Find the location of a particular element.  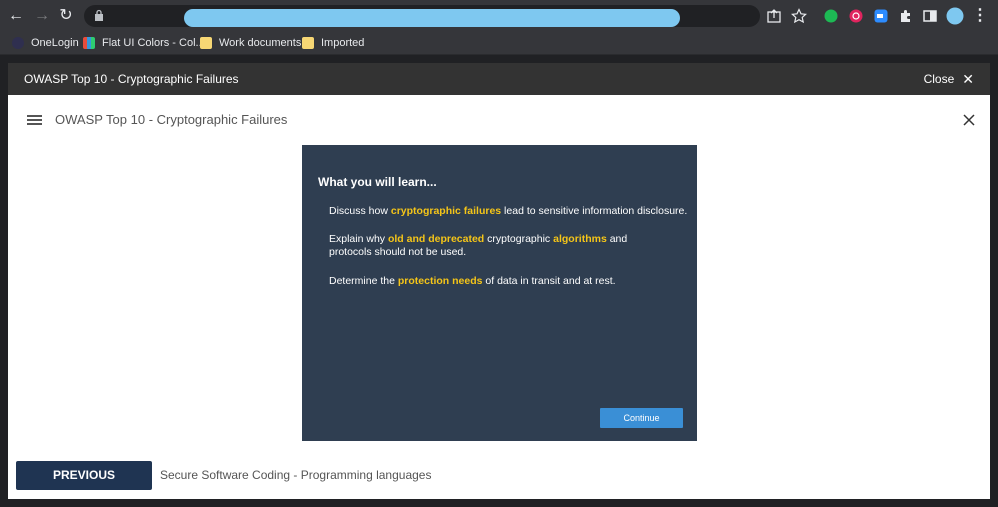

hamburger-menu-icon is located at coordinates (34, 120).